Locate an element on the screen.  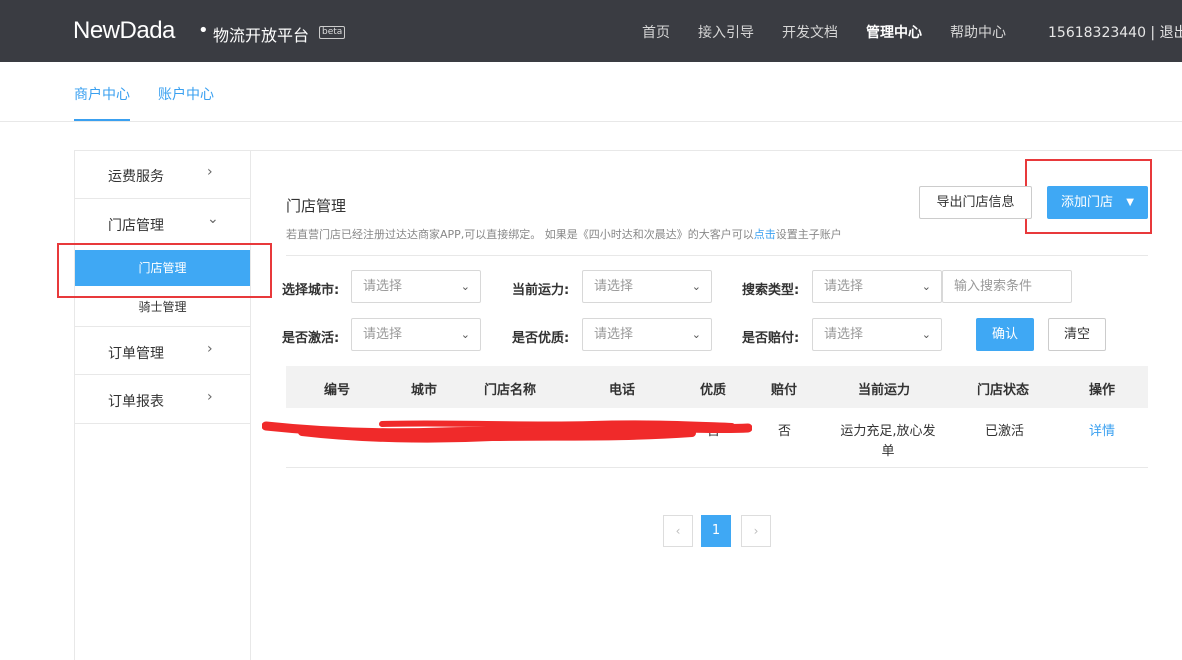
export-stores-button: 导出门店信息 is located at coordinates (975, 202).